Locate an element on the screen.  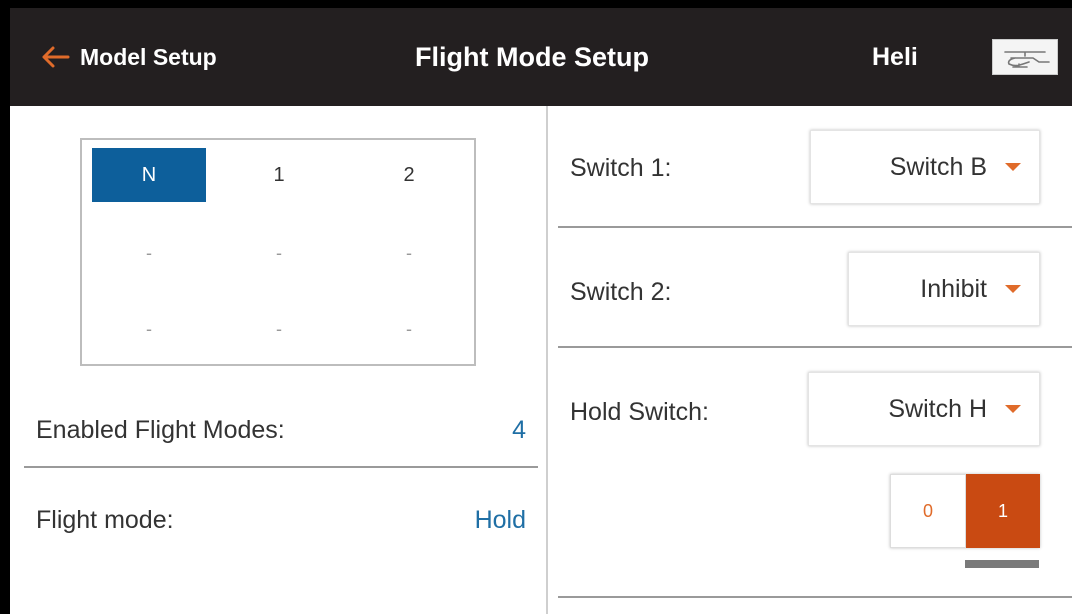
hold-position-1-button: 1 is located at coordinates (1003, 511).